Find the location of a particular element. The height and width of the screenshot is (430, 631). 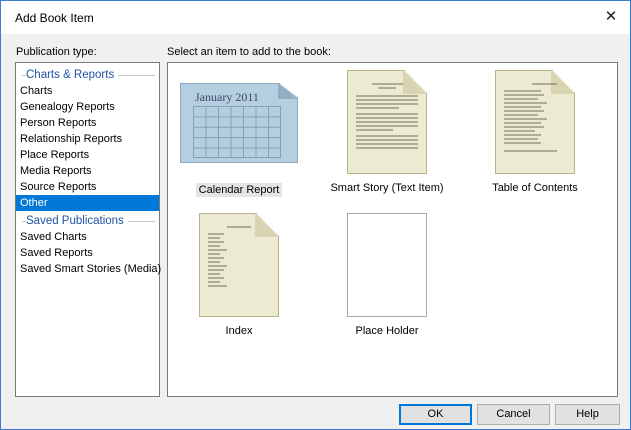

list-item-media-reports: Media Reports is located at coordinates (87, 171).